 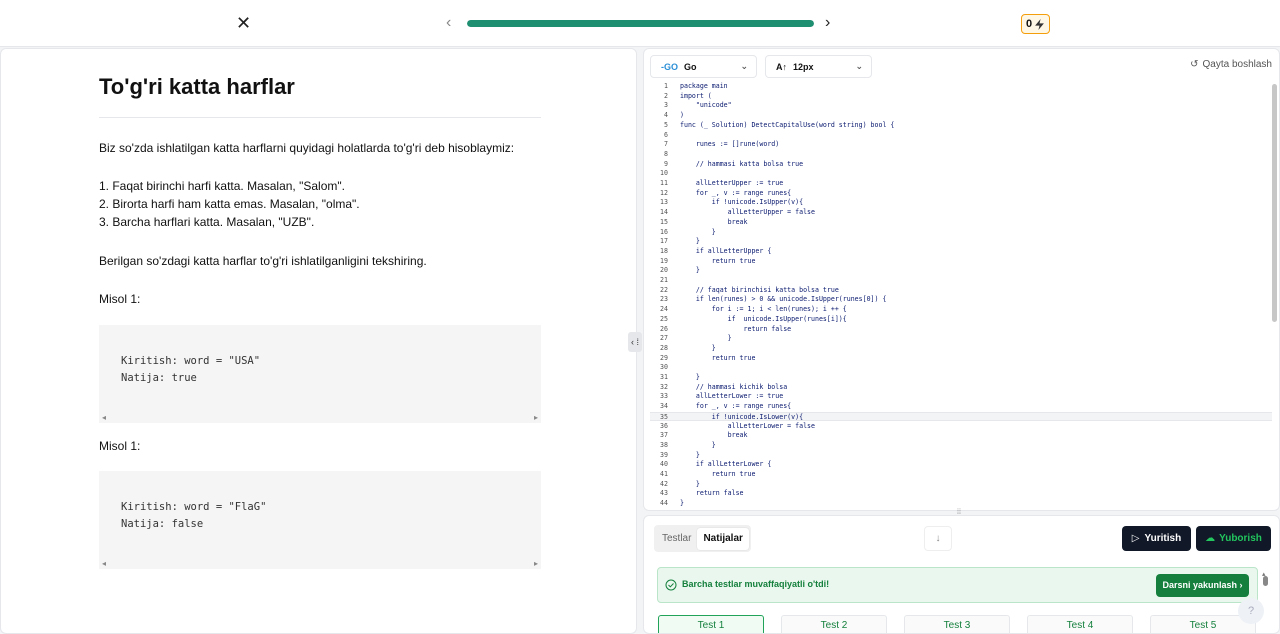 What do you see at coordinates (666, 144) in the screenshot?
I see `line-number: 7` at bounding box center [666, 144].